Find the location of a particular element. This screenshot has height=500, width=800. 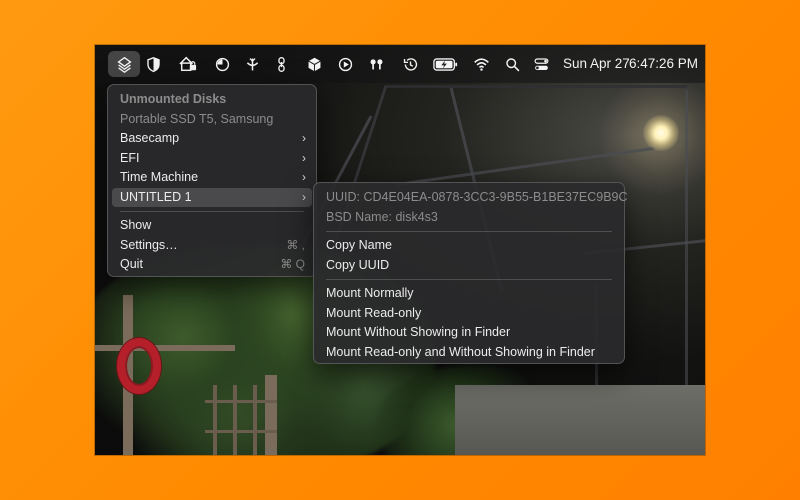

menu-item-basecamp: Basecamp › is located at coordinates (212, 139).